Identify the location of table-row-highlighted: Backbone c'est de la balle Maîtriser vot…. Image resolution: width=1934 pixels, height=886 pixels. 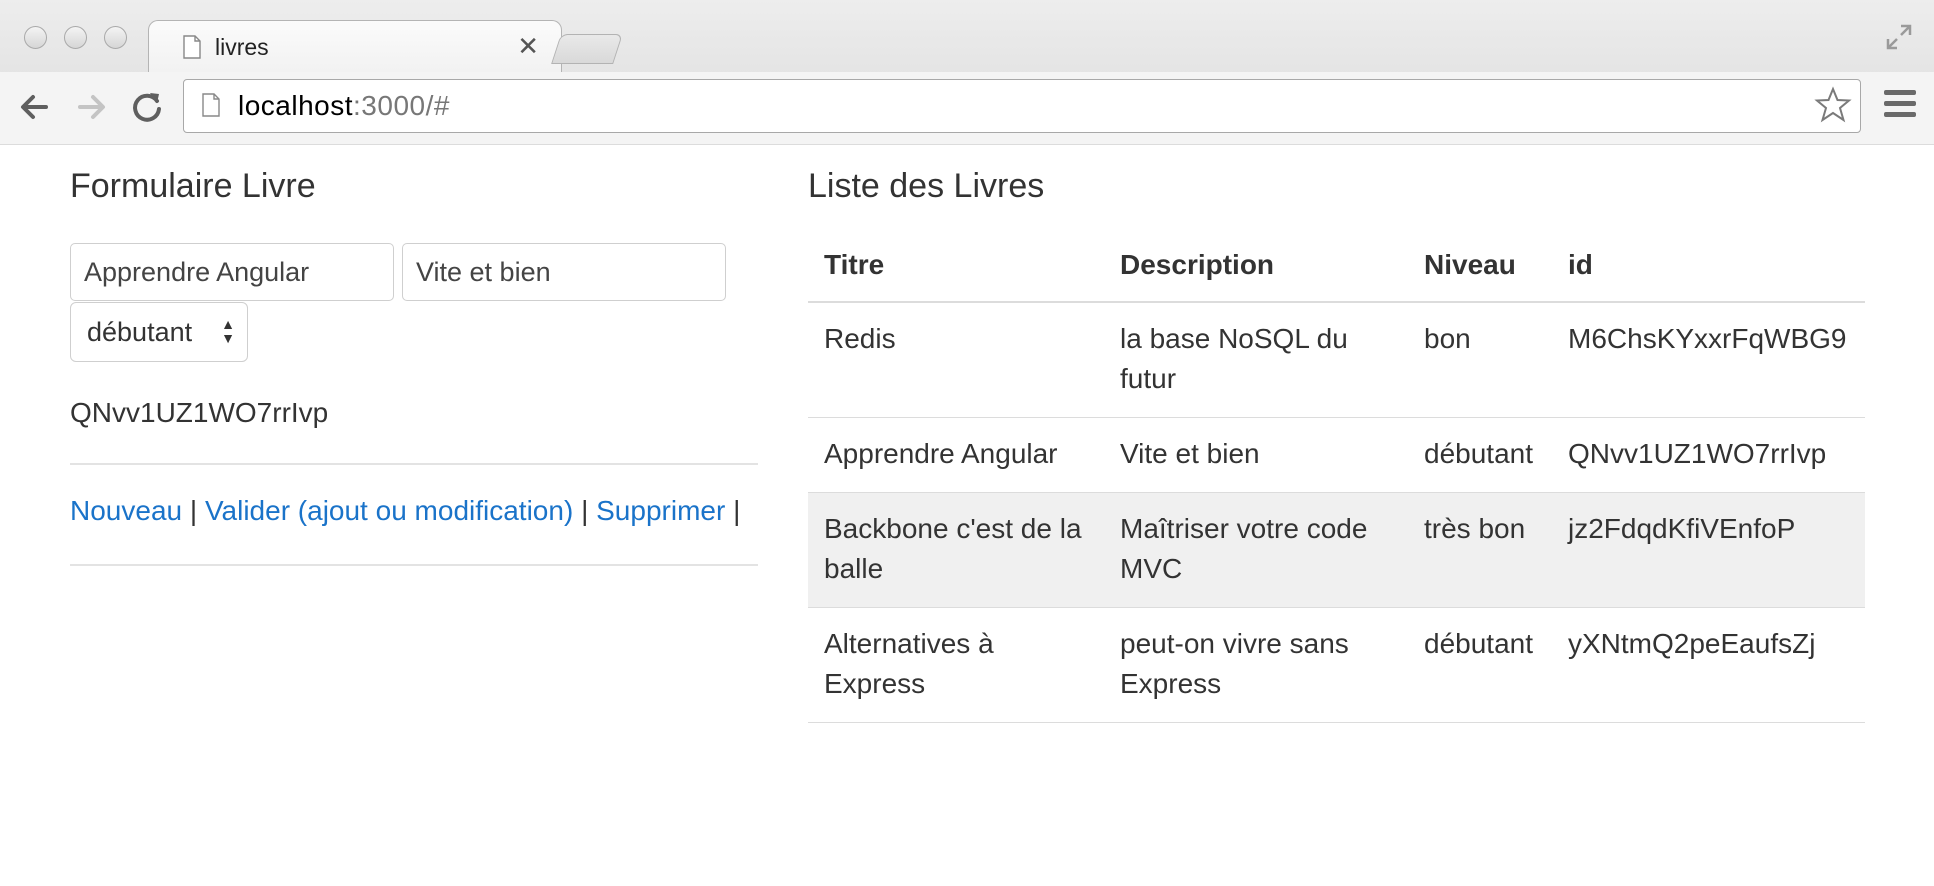
(1336, 550).